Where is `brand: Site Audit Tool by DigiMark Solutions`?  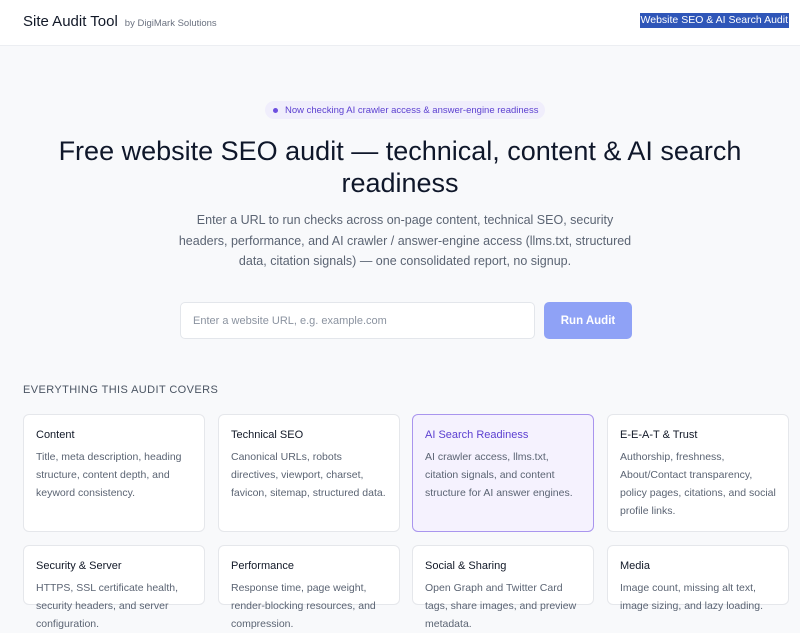 brand: Site Audit Tool by DigiMark Solutions is located at coordinates (120, 21).